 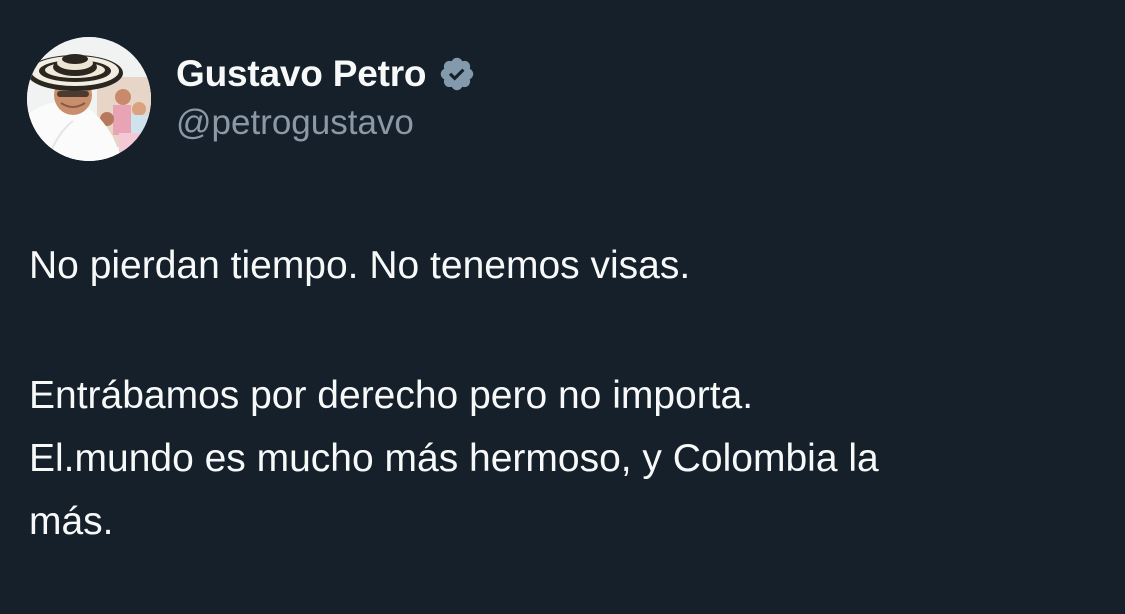 What do you see at coordinates (457, 74) in the screenshot?
I see `verified-badge-icon` at bounding box center [457, 74].